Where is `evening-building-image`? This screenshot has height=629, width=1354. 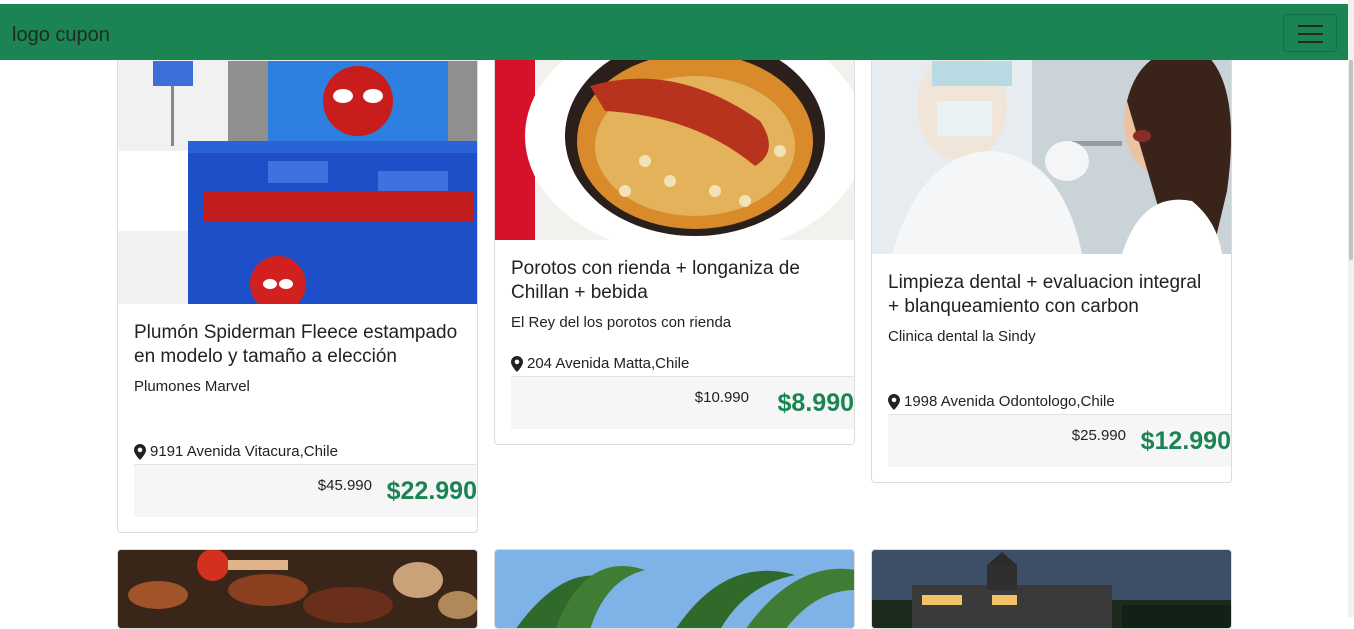 evening-building-image is located at coordinates (1051, 589).